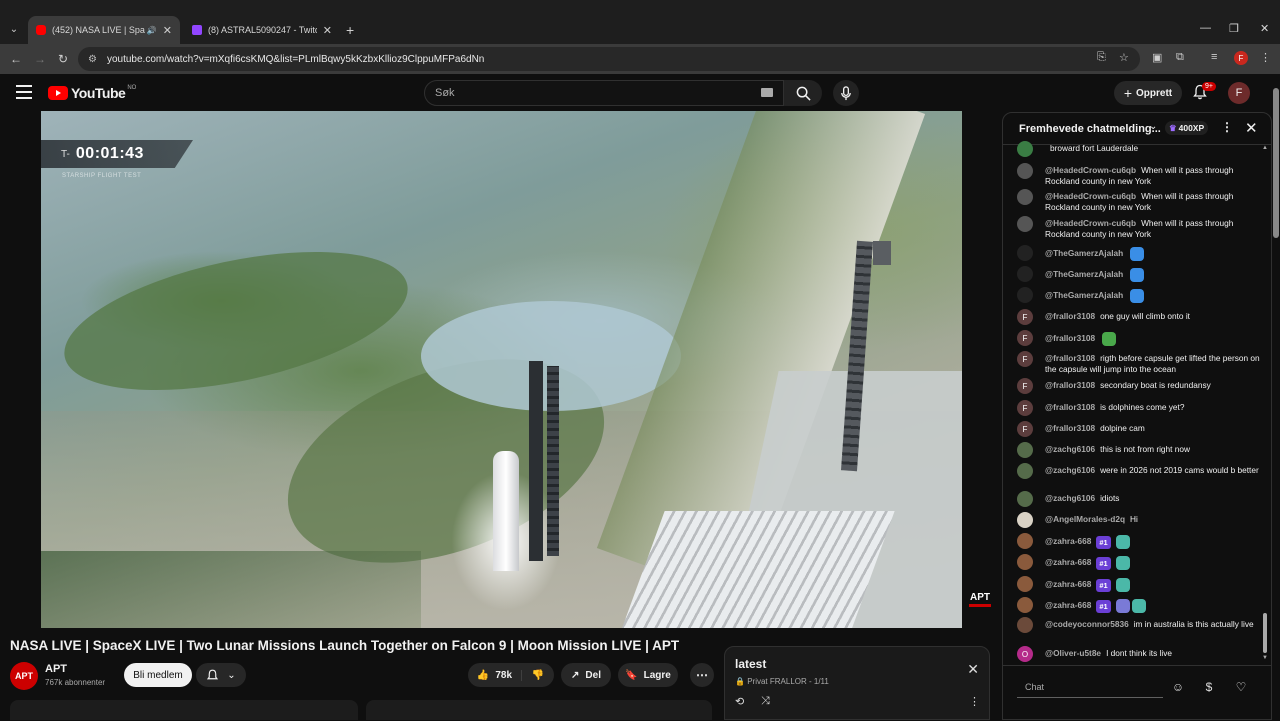 Image resolution: width=1280 pixels, height=721 pixels. What do you see at coordinates (1157, 57) in the screenshot?
I see `extension-icon: ▣` at bounding box center [1157, 57].